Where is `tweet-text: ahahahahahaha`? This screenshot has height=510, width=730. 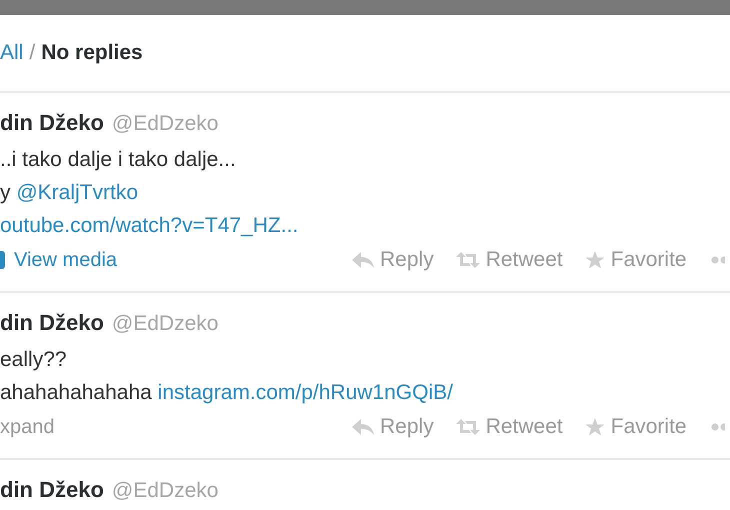 tweet-text: ahahahahahaha is located at coordinates (76, 392).